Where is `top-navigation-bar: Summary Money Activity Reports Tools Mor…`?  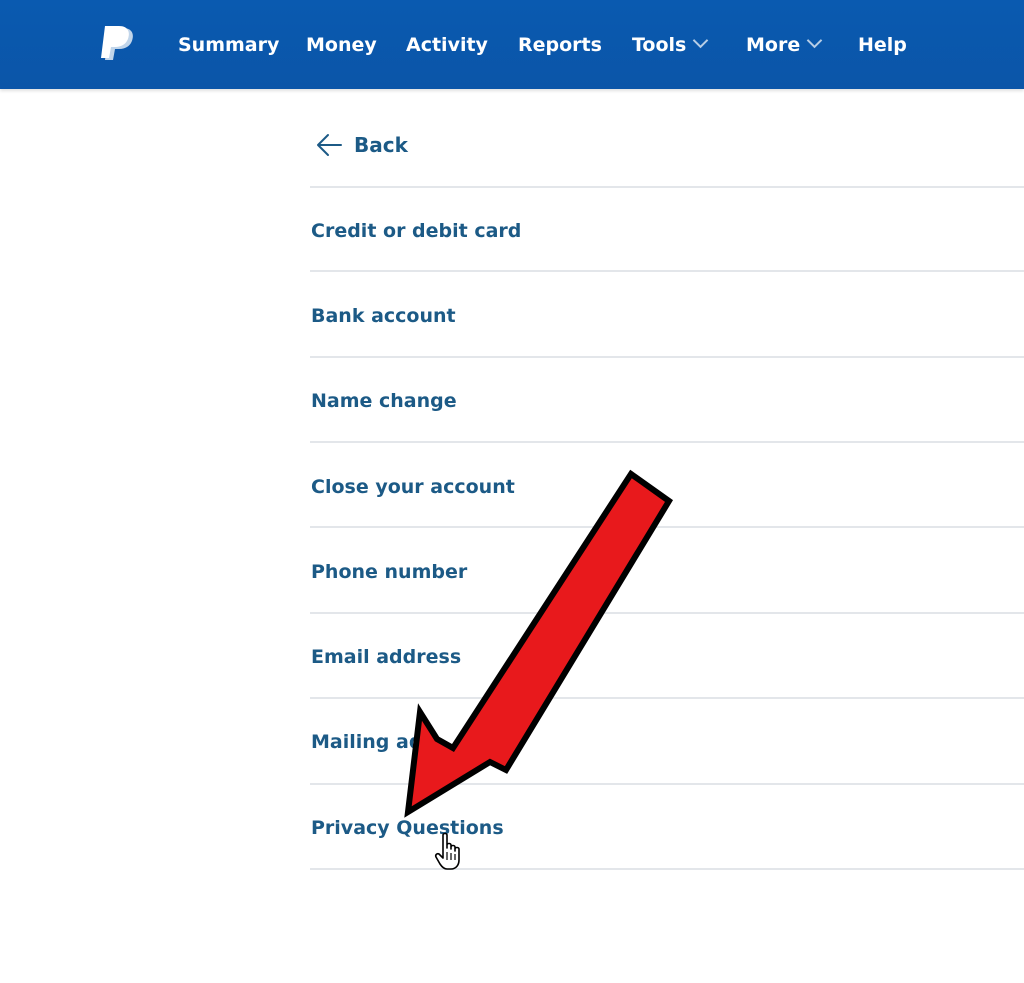 top-navigation-bar: Summary Money Activity Reports Tools Mor… is located at coordinates (512, 44).